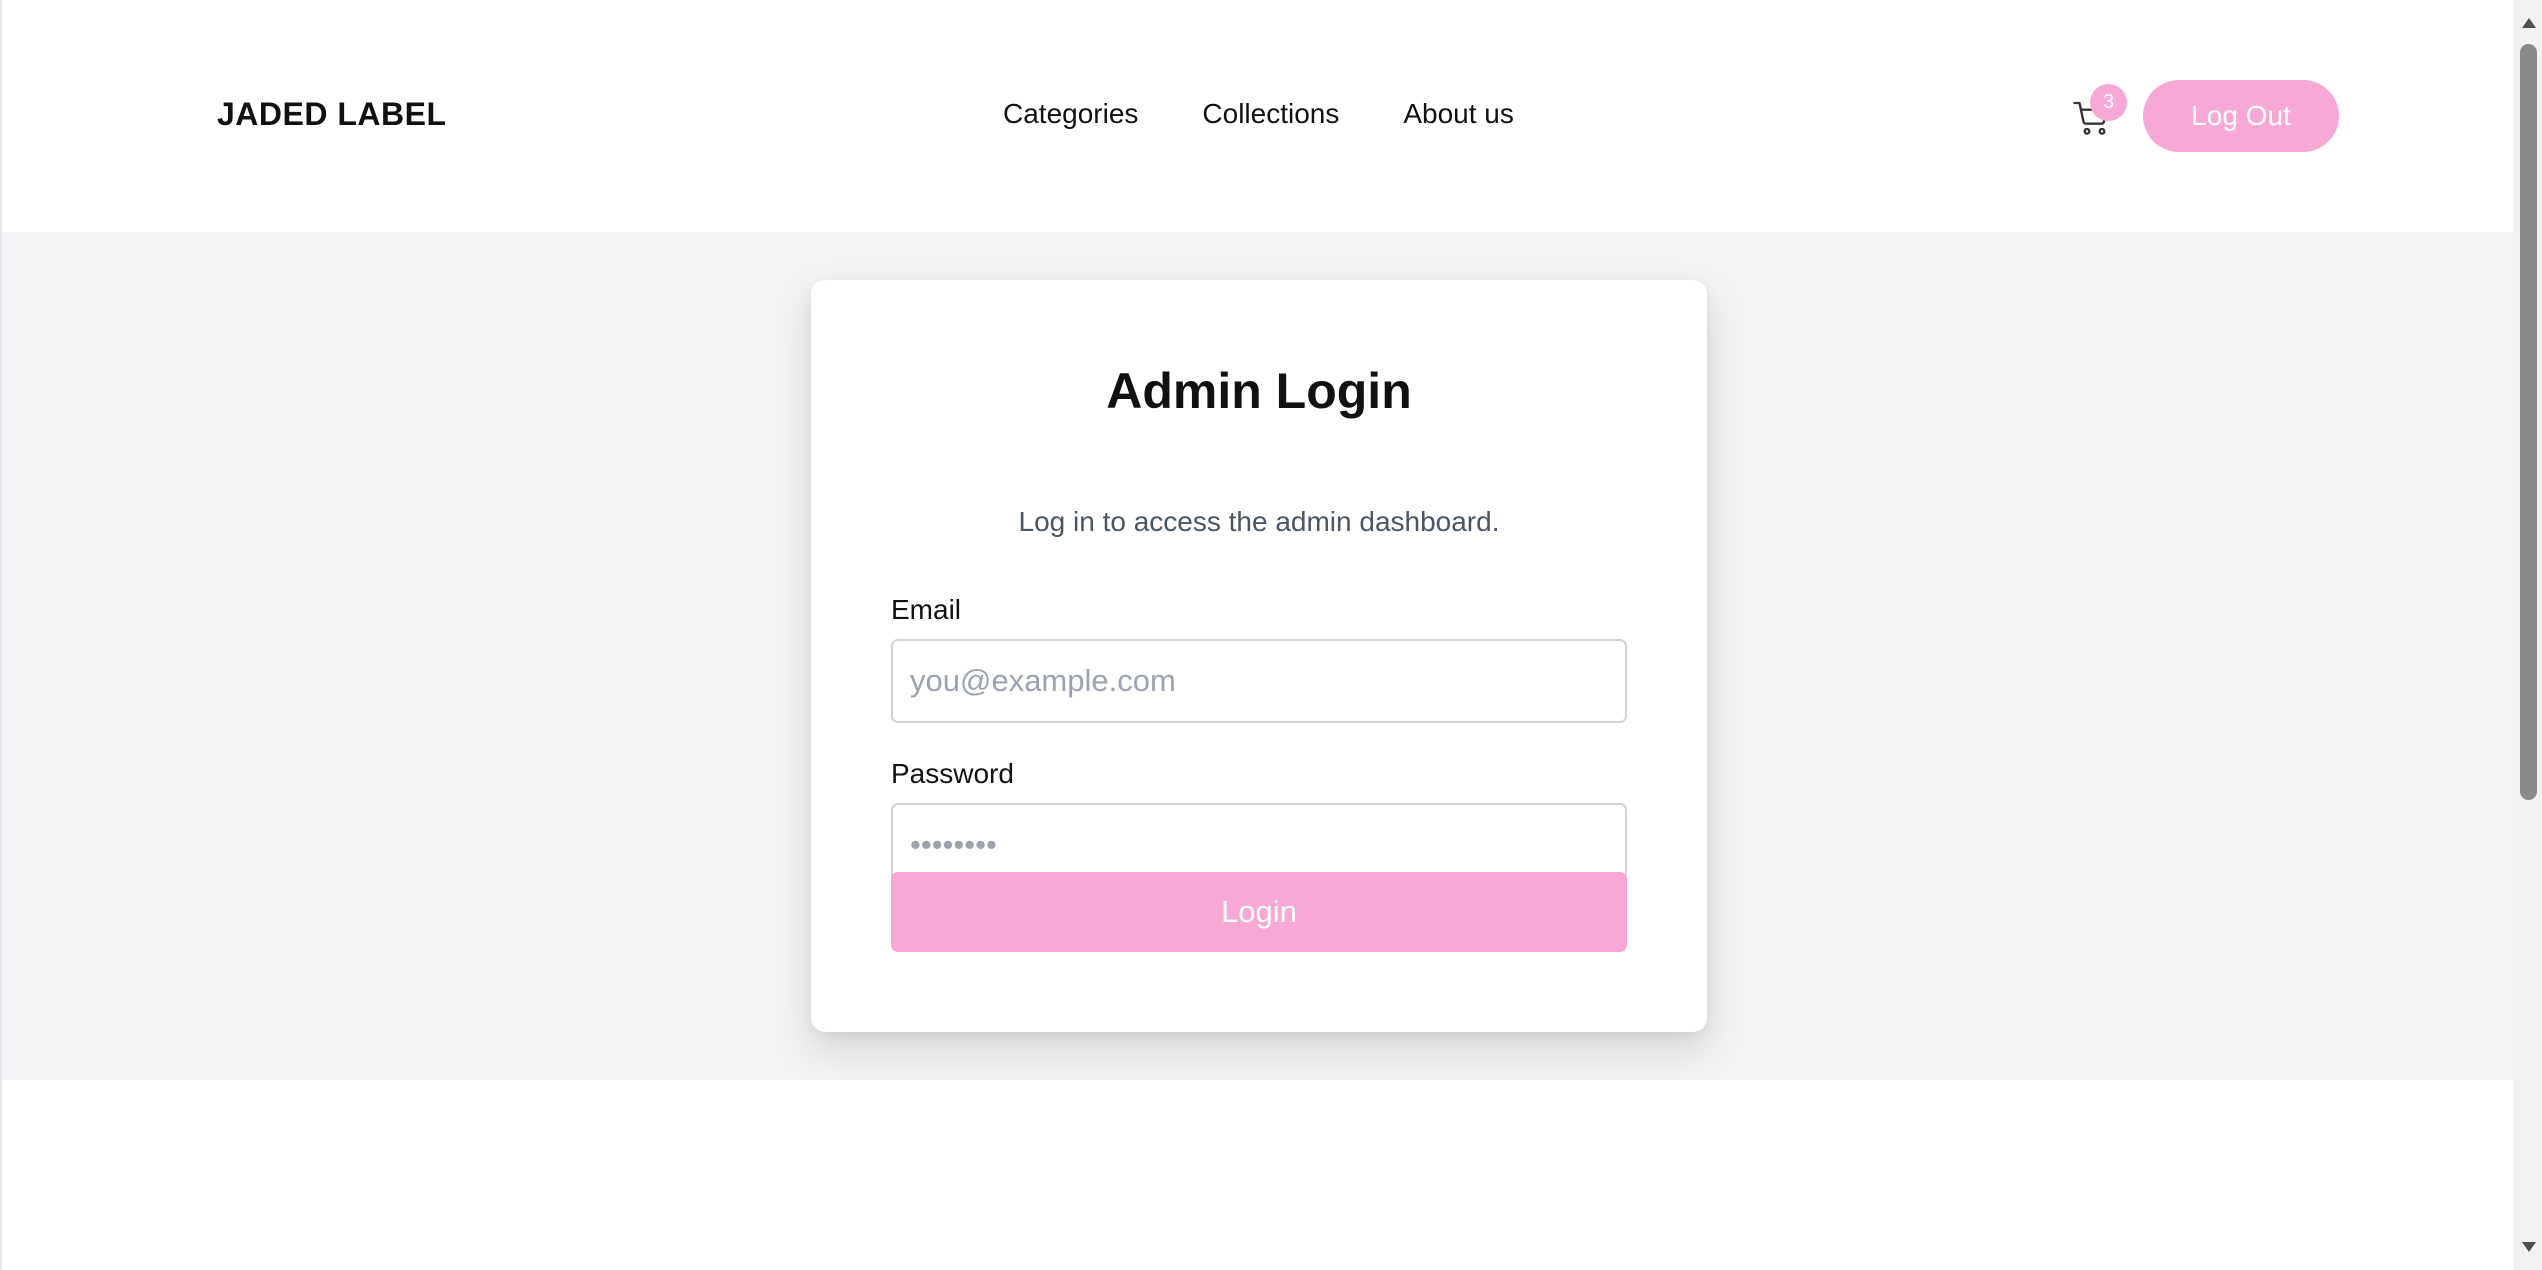  Describe the element at coordinates (1458, 114) in the screenshot. I see `nav-link-about-us: About us` at that location.